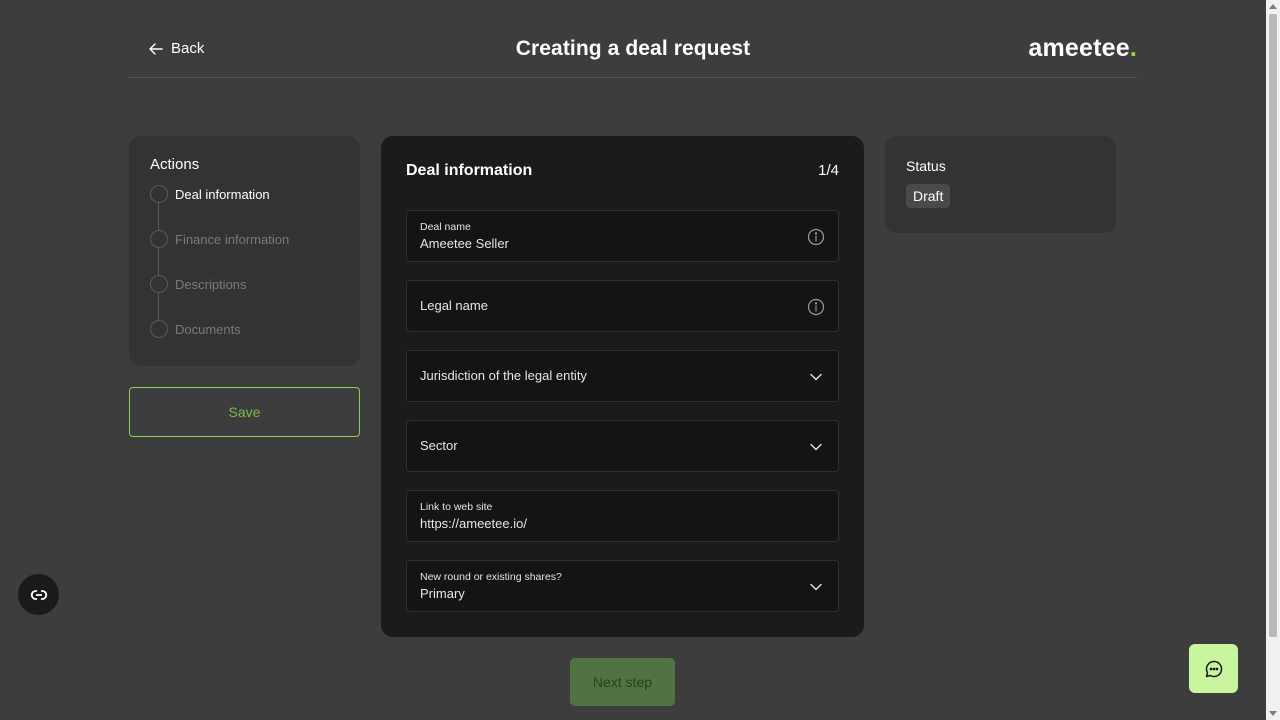 This screenshot has height=720, width=1280. I want to click on step-finance-information: Finance information, so click(244, 239).